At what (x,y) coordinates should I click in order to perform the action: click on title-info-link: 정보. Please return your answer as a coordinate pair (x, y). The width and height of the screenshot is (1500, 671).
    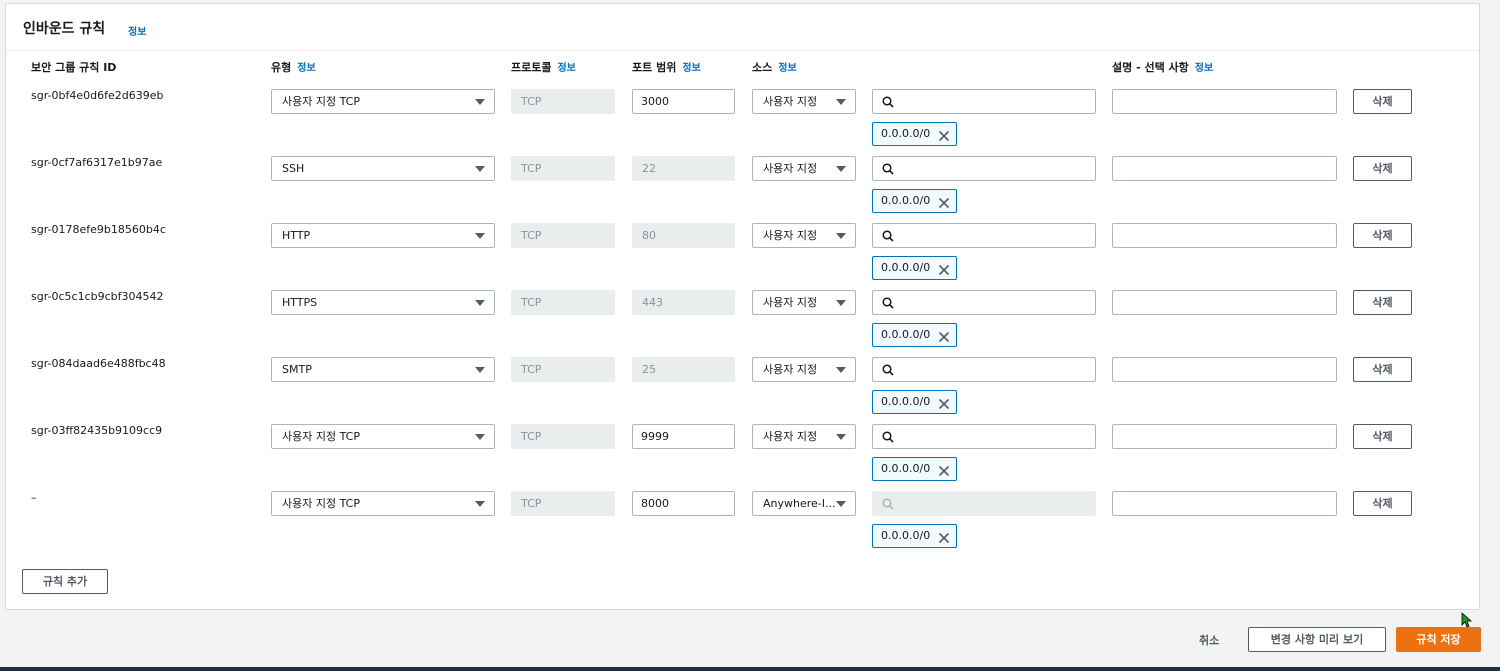
    Looking at the image, I should click on (137, 30).